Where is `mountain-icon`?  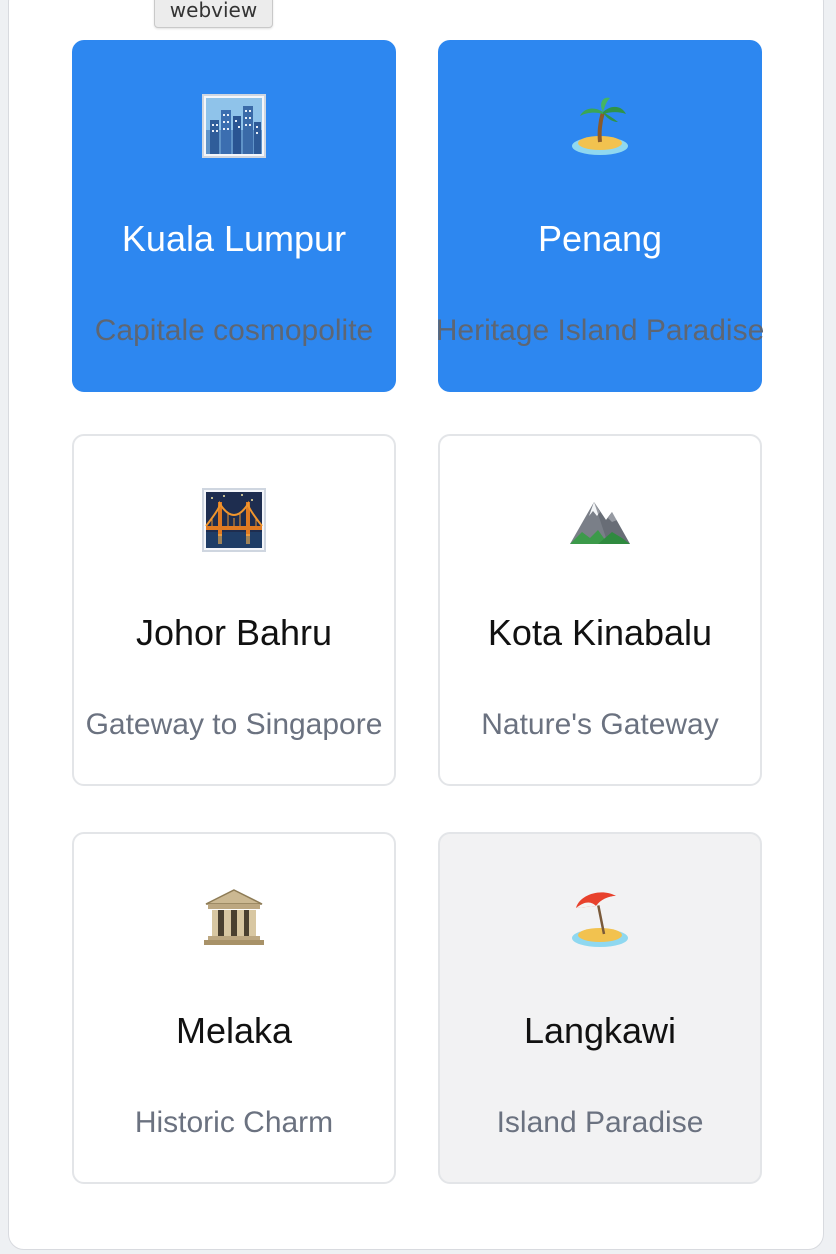 mountain-icon is located at coordinates (600, 520).